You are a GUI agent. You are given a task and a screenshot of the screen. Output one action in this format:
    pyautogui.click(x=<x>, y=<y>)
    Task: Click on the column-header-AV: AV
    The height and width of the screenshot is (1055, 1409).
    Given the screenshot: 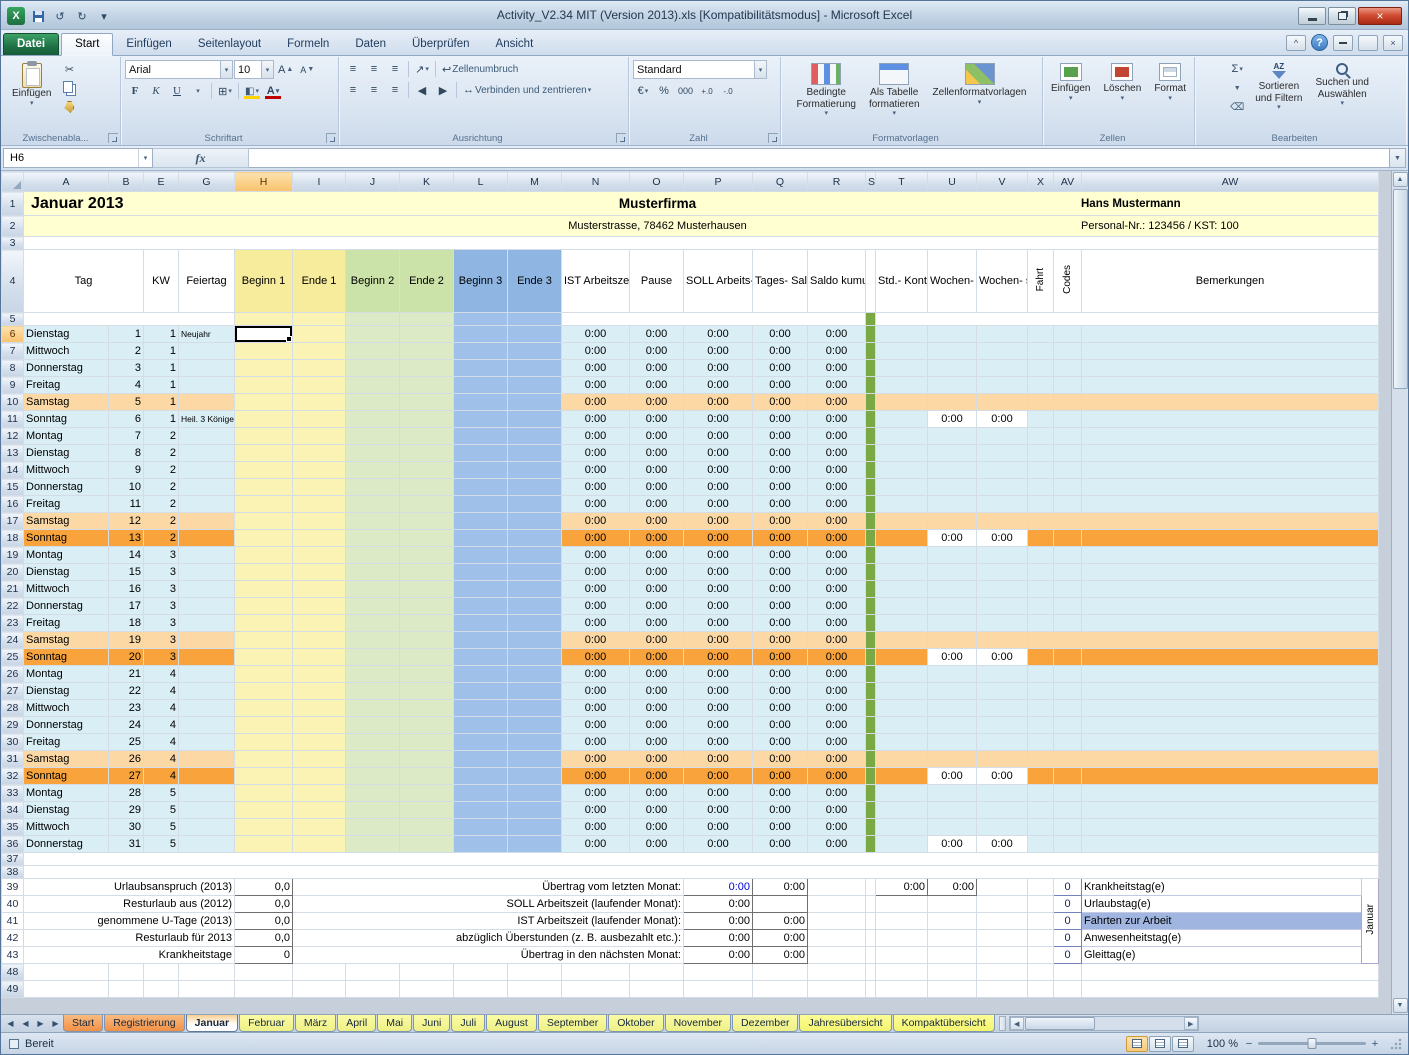 What is the action you would take?
    pyautogui.click(x=1067, y=181)
    